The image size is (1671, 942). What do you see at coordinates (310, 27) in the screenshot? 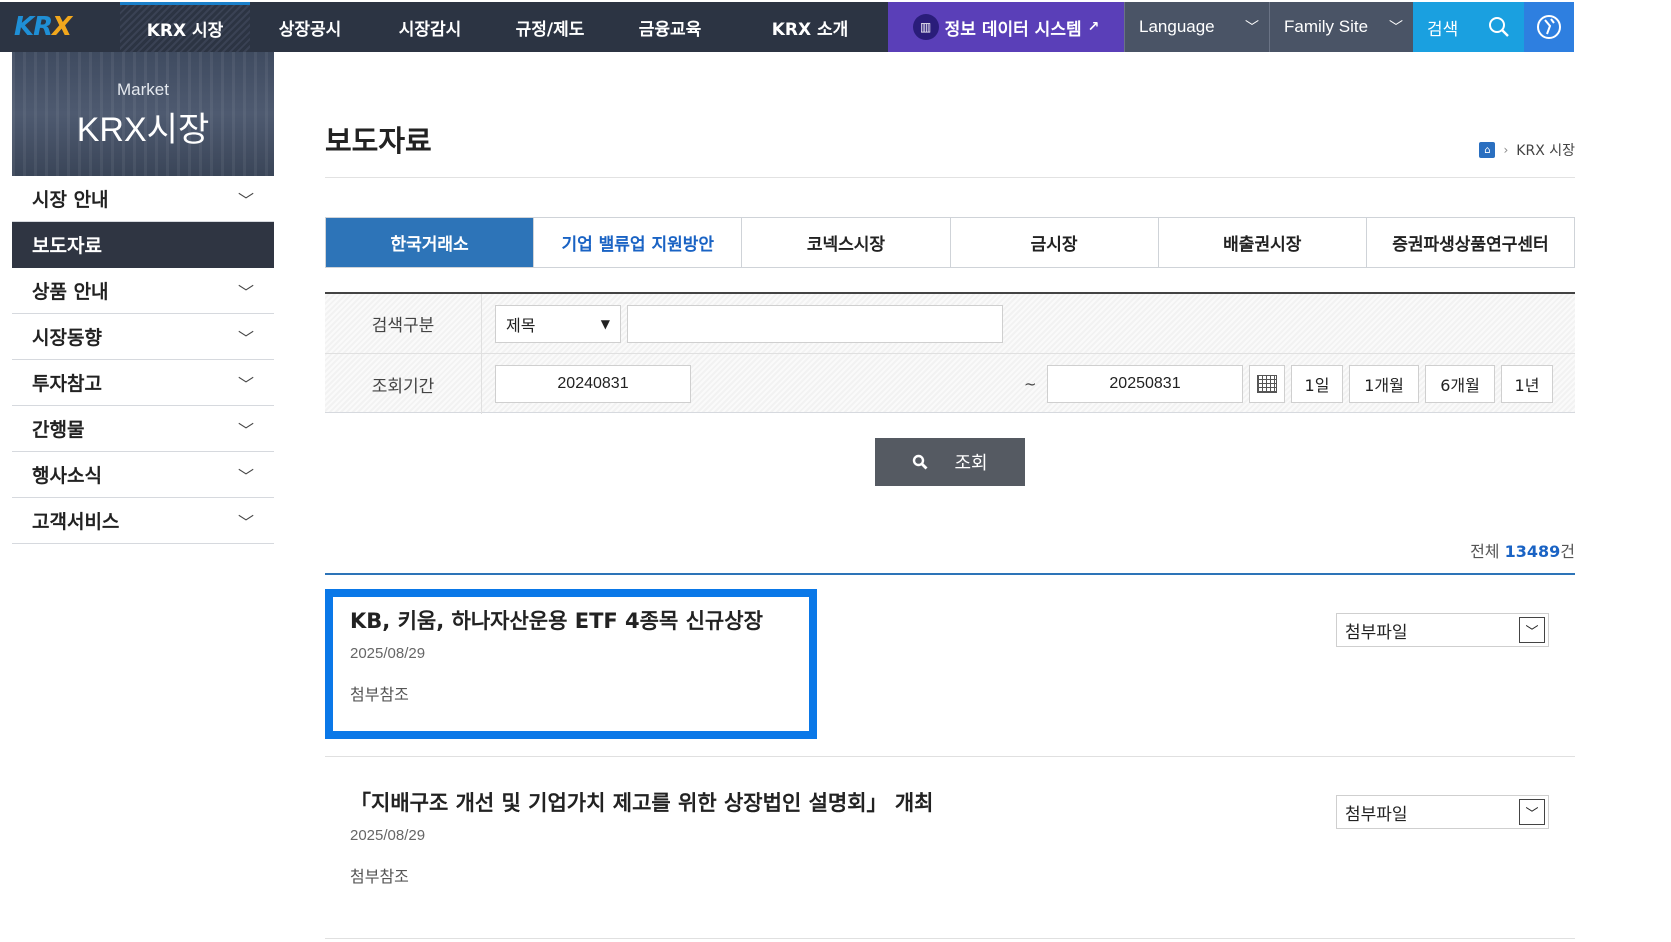
I see `nav-listing-disclosure: 상장공시` at bounding box center [310, 27].